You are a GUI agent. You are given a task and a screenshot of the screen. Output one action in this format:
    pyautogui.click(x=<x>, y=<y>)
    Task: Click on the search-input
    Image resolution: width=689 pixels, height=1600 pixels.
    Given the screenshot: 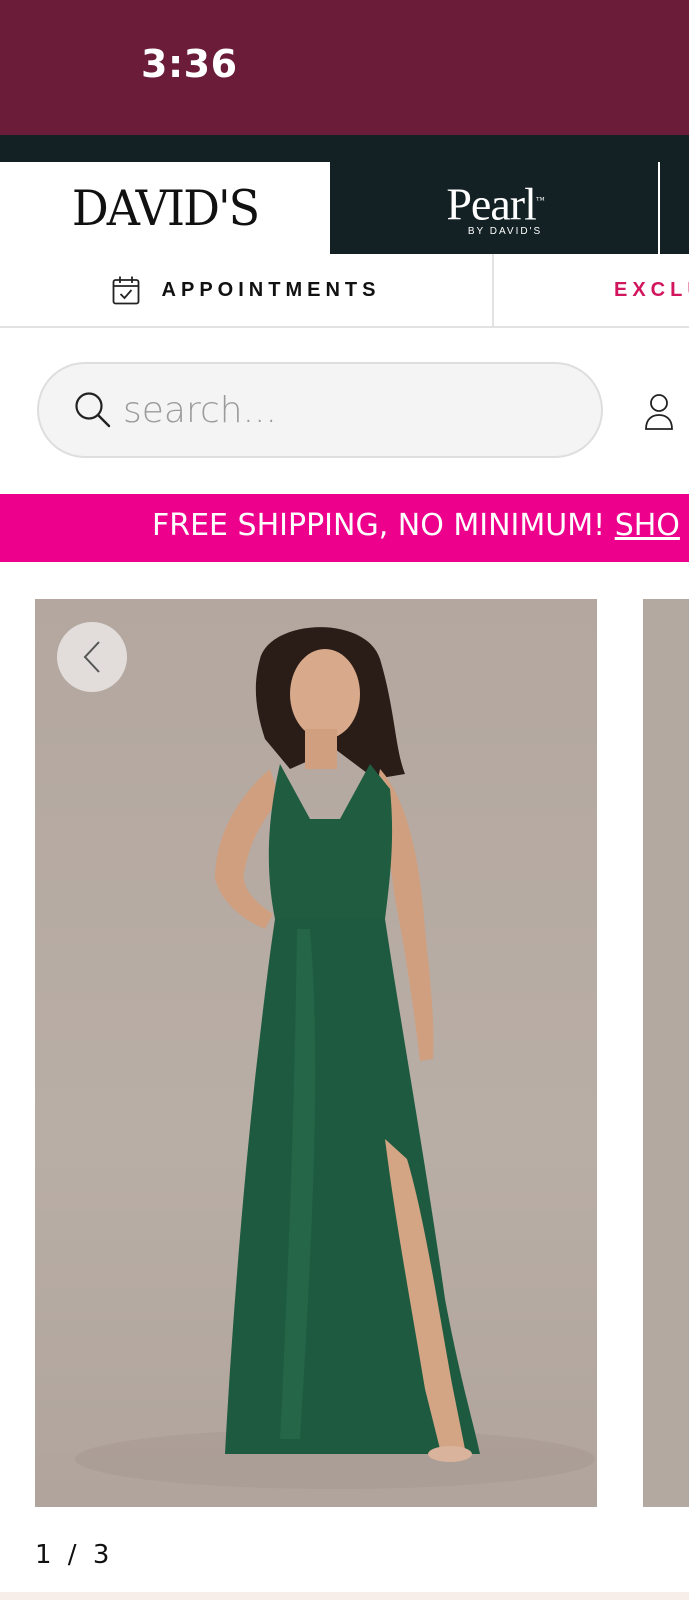 What is the action you would take?
    pyautogui.click(x=343, y=410)
    